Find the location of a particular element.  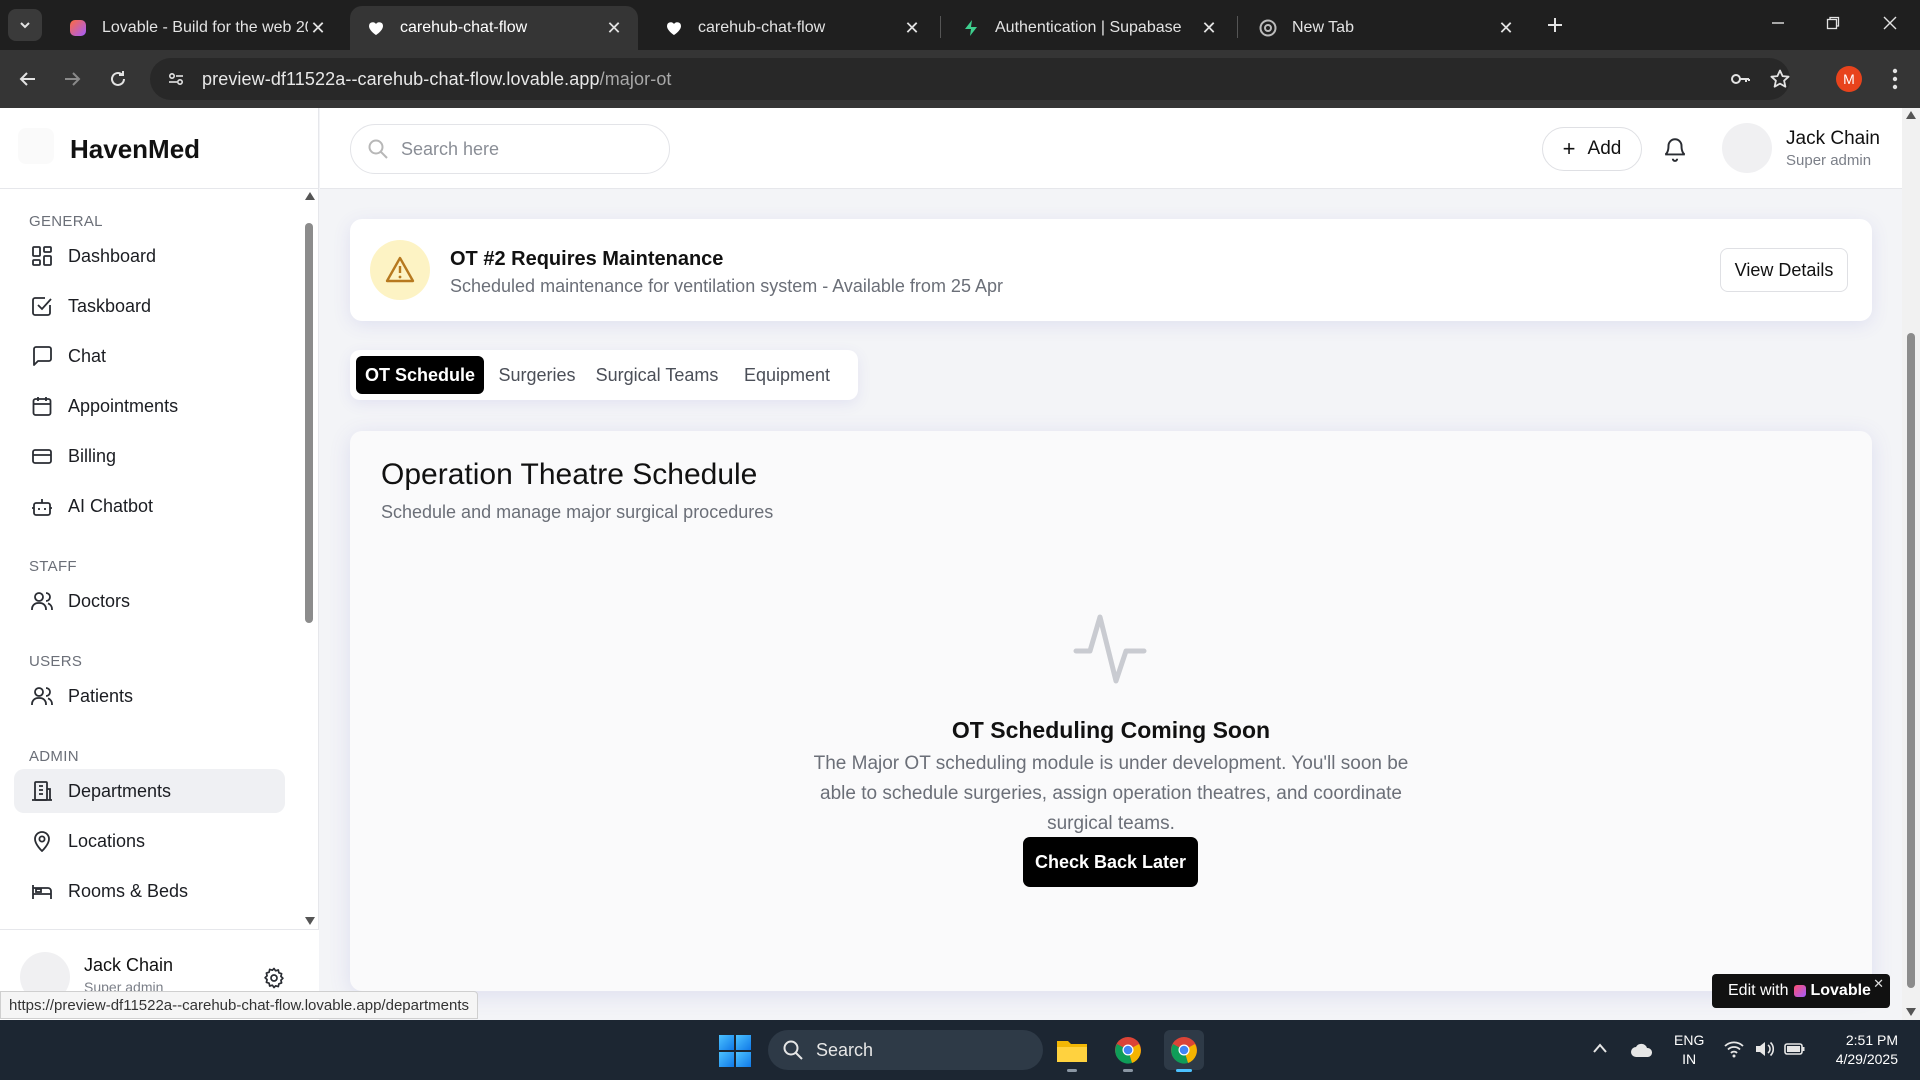

more-menu-icon is located at coordinates (1895, 79).